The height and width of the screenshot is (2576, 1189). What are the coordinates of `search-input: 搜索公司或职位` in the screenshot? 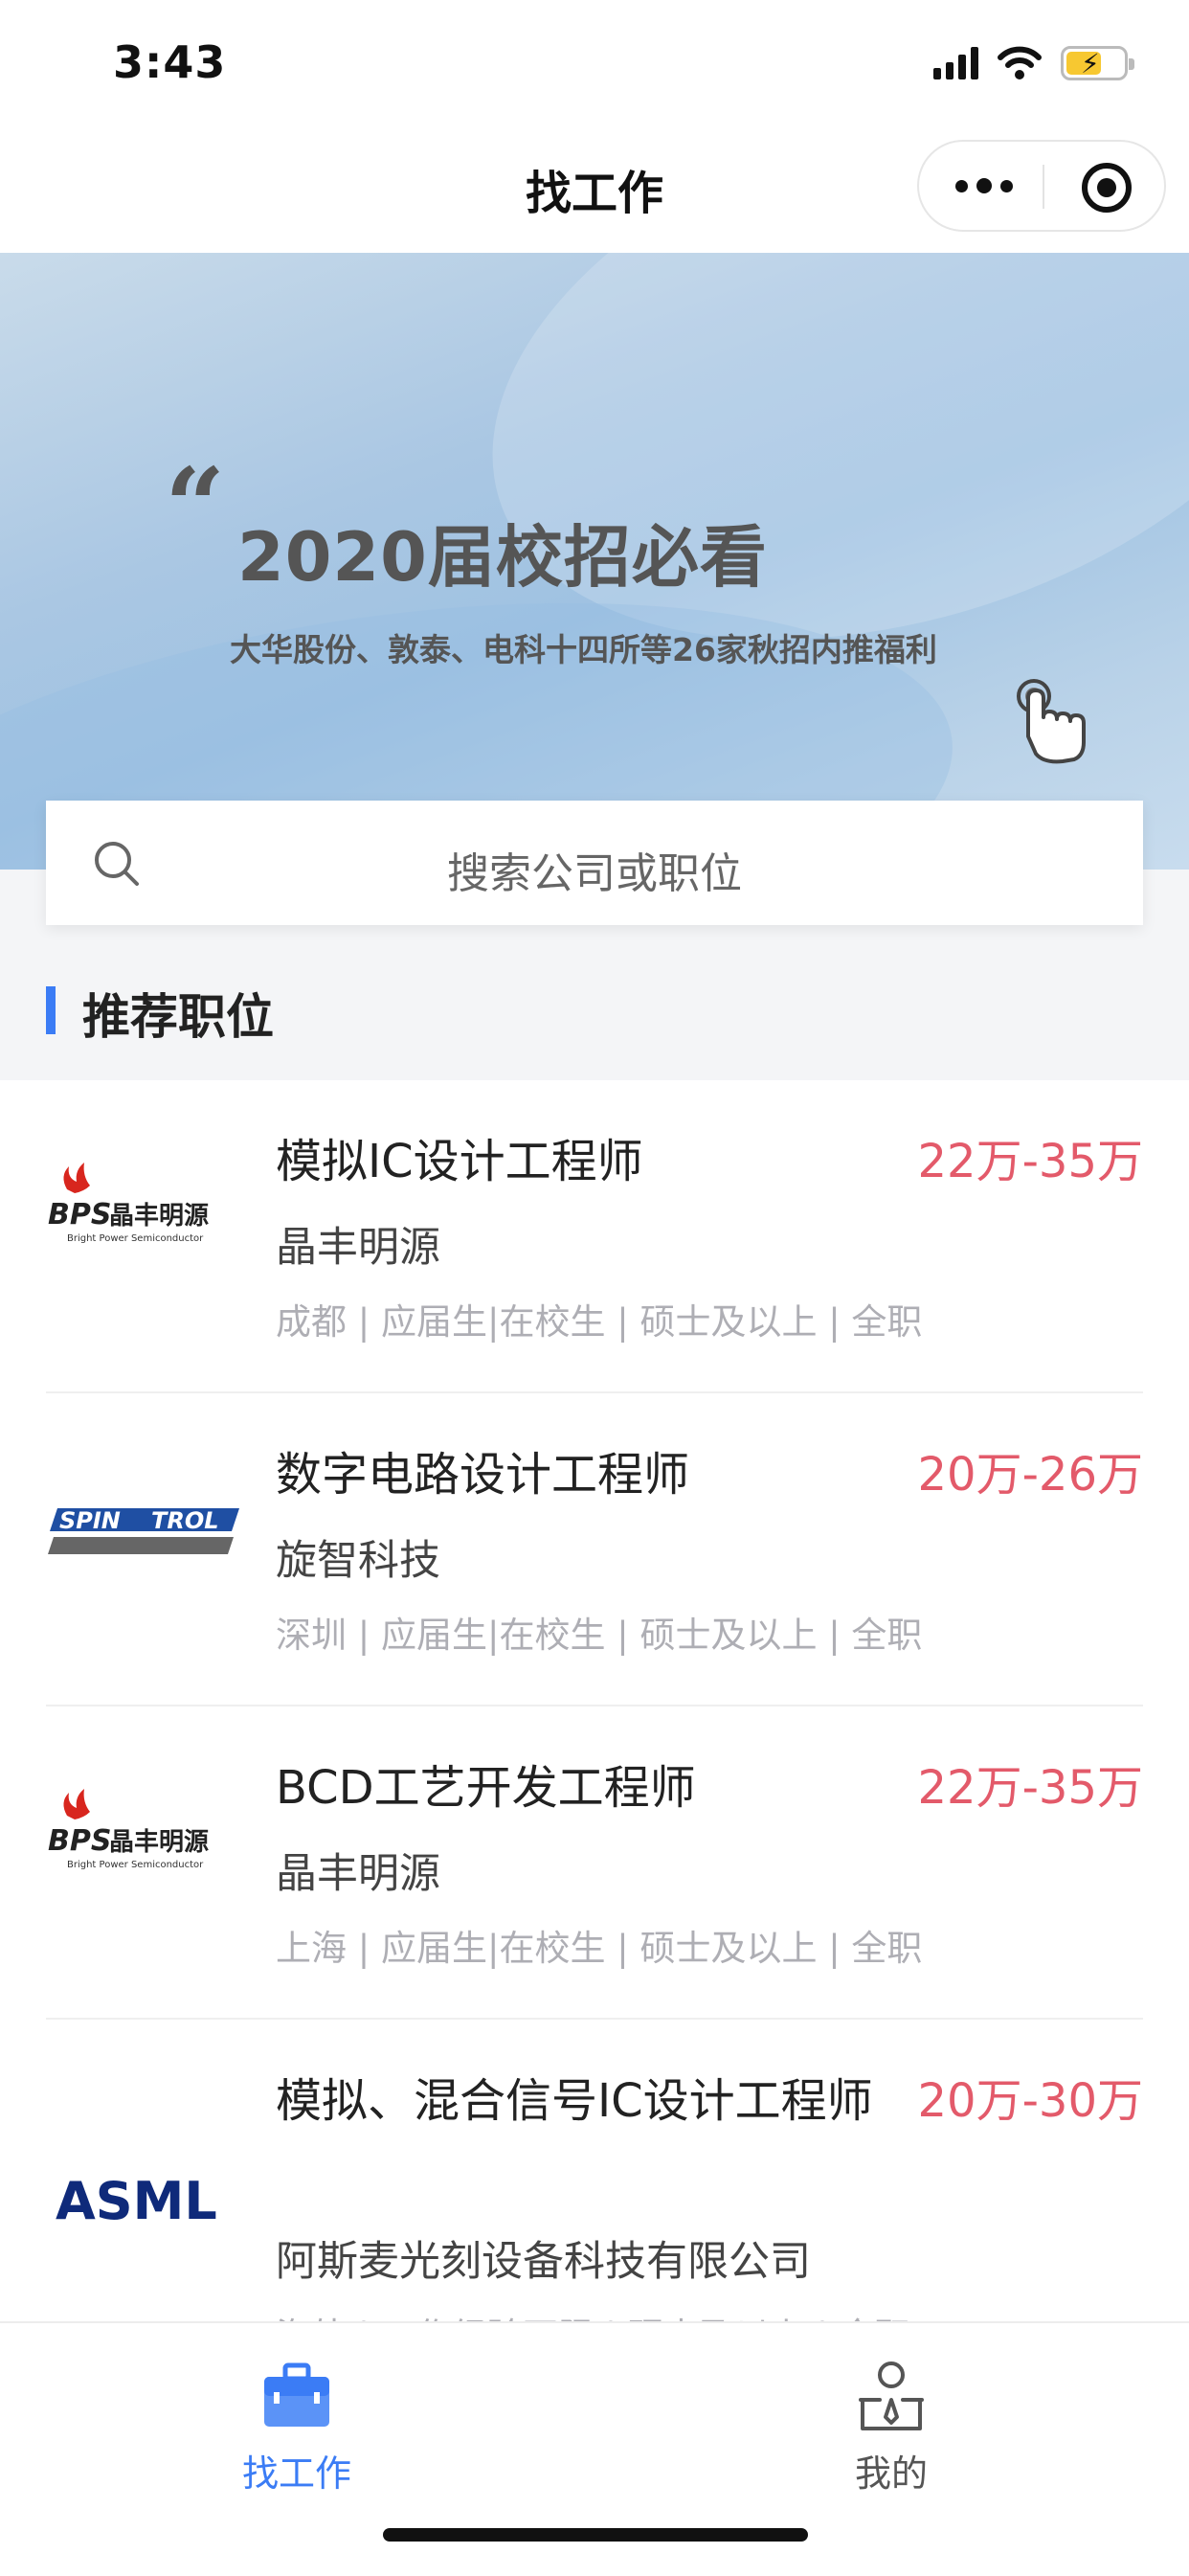 It's located at (594, 863).